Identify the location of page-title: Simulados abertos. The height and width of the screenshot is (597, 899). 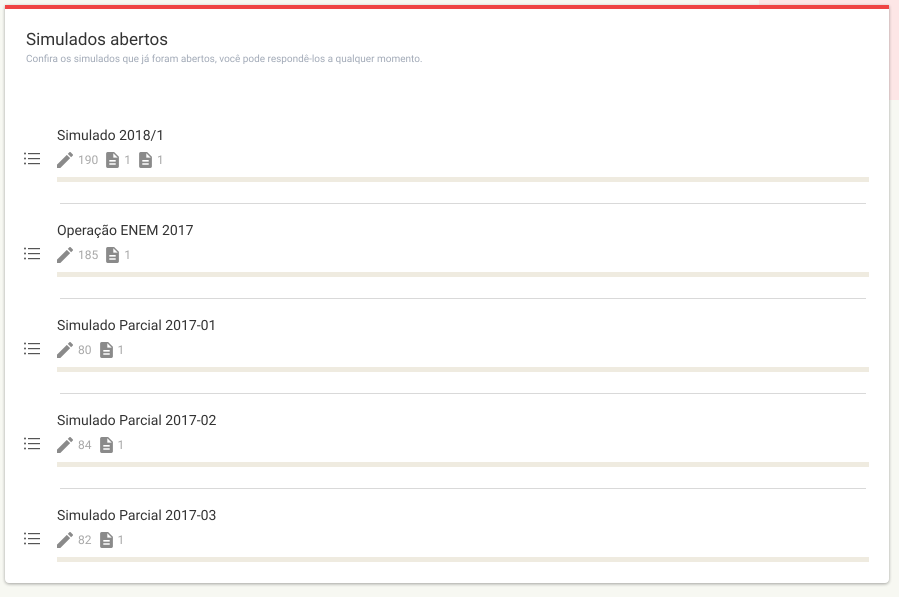
(98, 40).